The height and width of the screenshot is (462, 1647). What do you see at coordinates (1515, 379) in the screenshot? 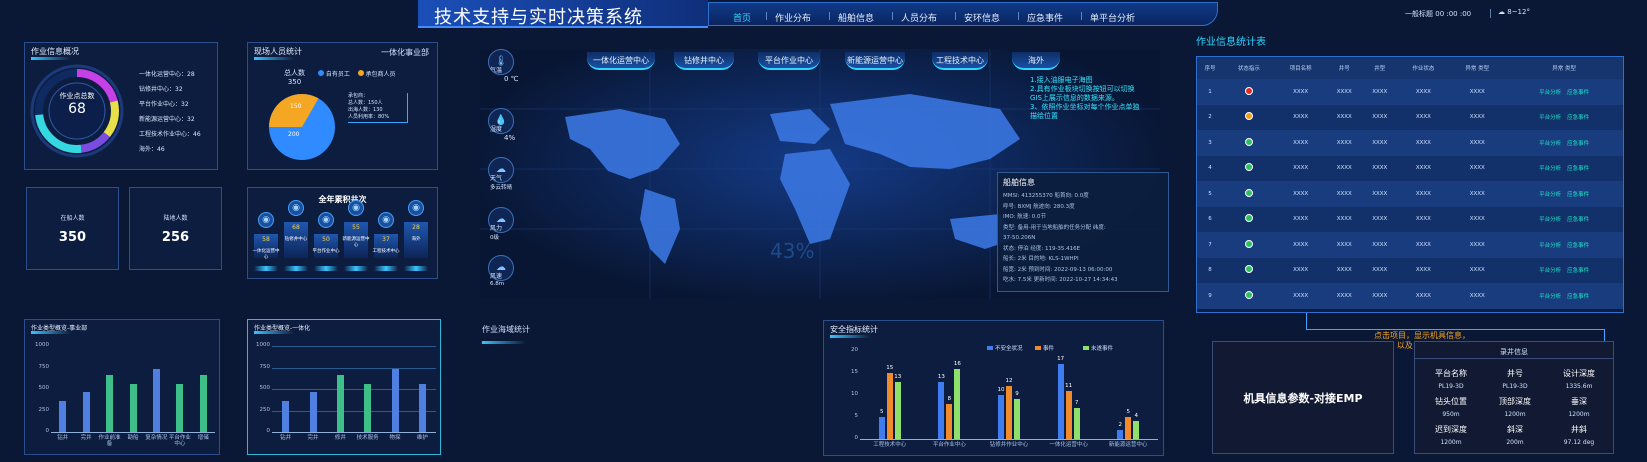
I see `logging-item: 井号 PL19-3D` at bounding box center [1515, 379].